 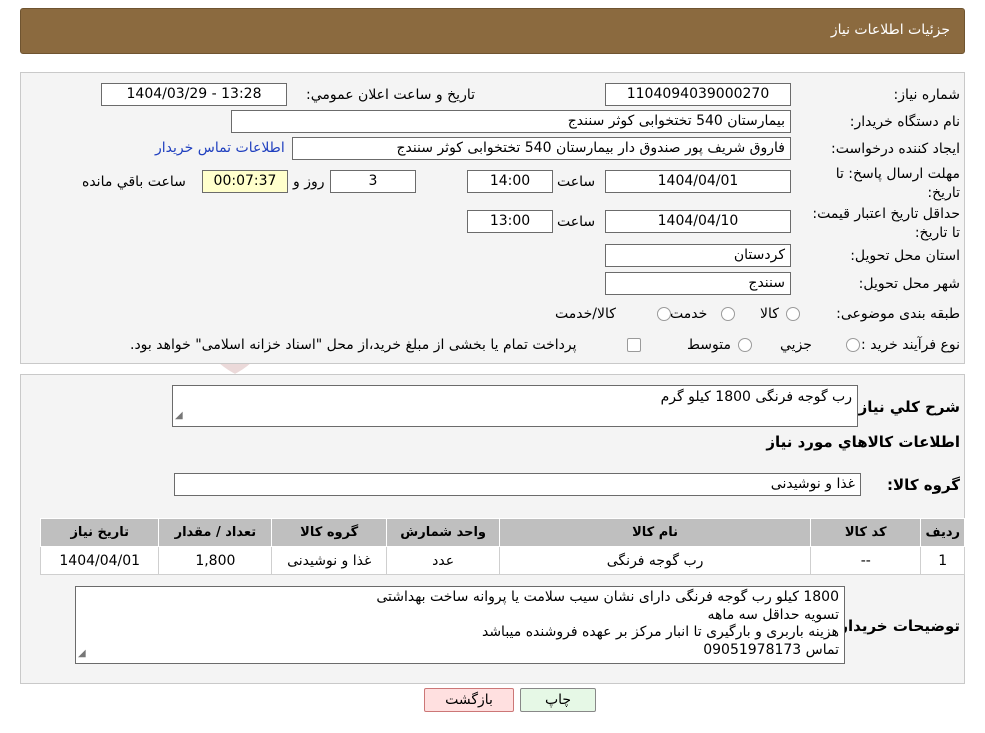 I want to click on process-minor-radio, so click(x=853, y=345).